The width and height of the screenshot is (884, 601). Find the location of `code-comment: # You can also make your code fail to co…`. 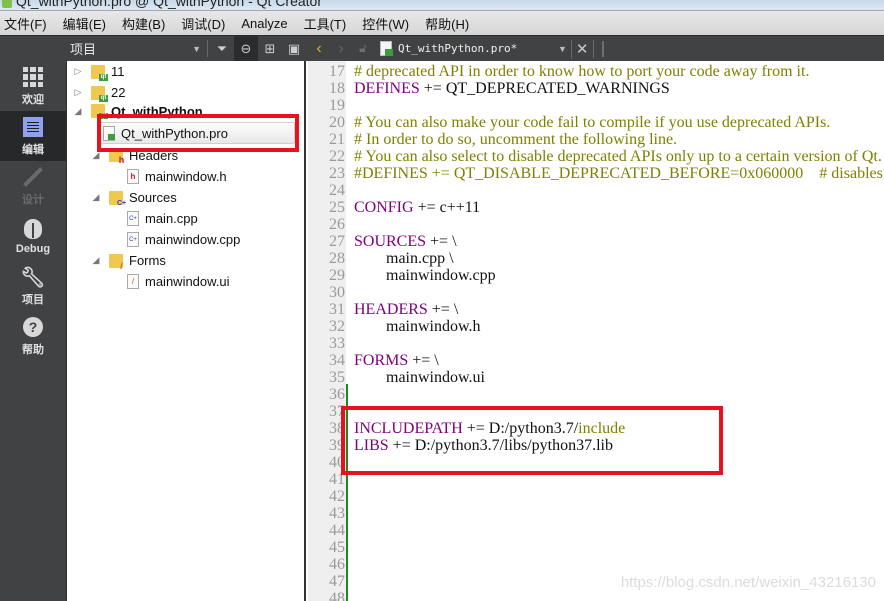

code-comment: # You can also make your code fail to co… is located at coordinates (592, 122).